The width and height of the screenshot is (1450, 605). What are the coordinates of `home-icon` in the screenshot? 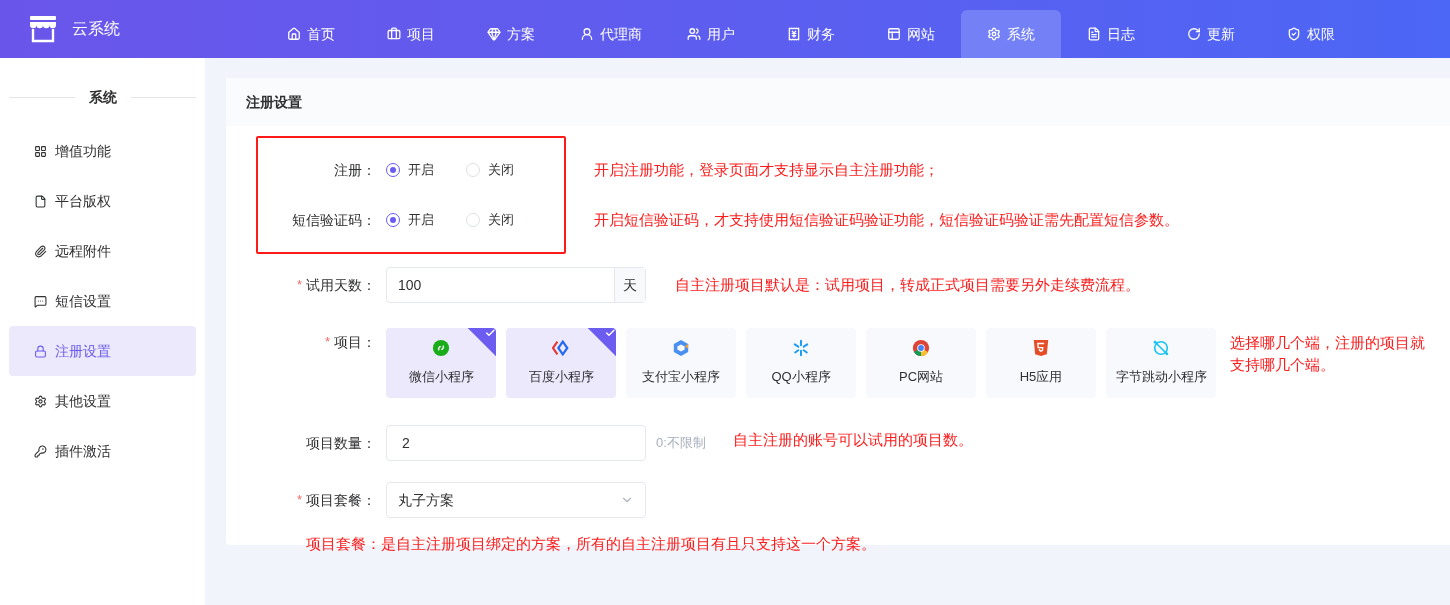 It's located at (294, 34).